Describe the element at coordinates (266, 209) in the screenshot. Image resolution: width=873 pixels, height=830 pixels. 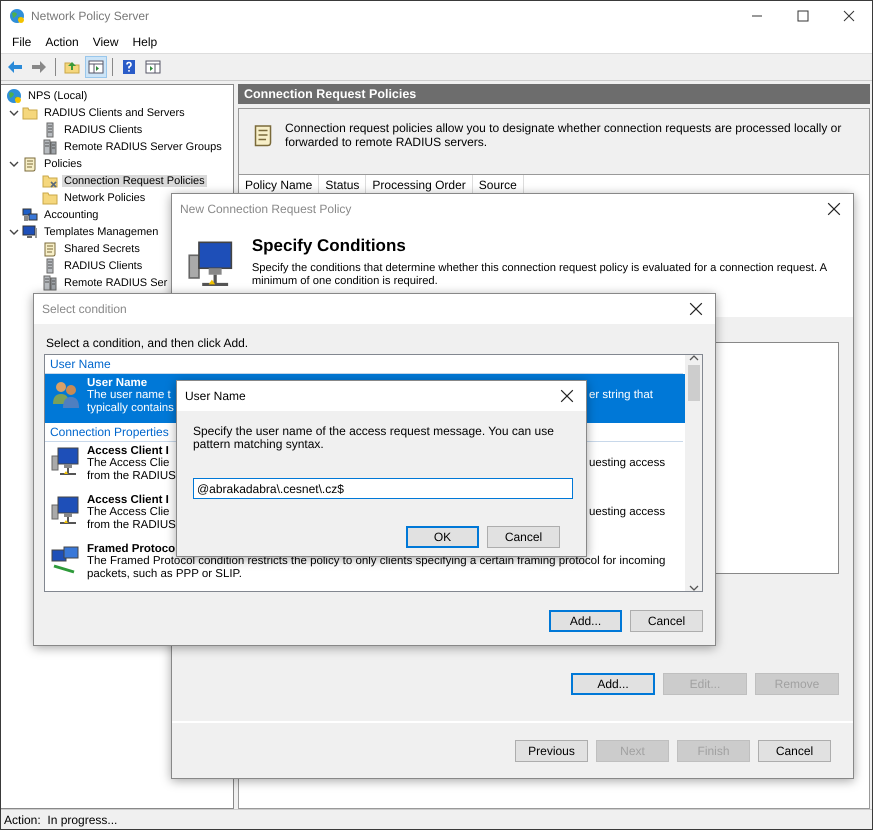
I see `dialog-title: New Connection Request Policy` at that location.